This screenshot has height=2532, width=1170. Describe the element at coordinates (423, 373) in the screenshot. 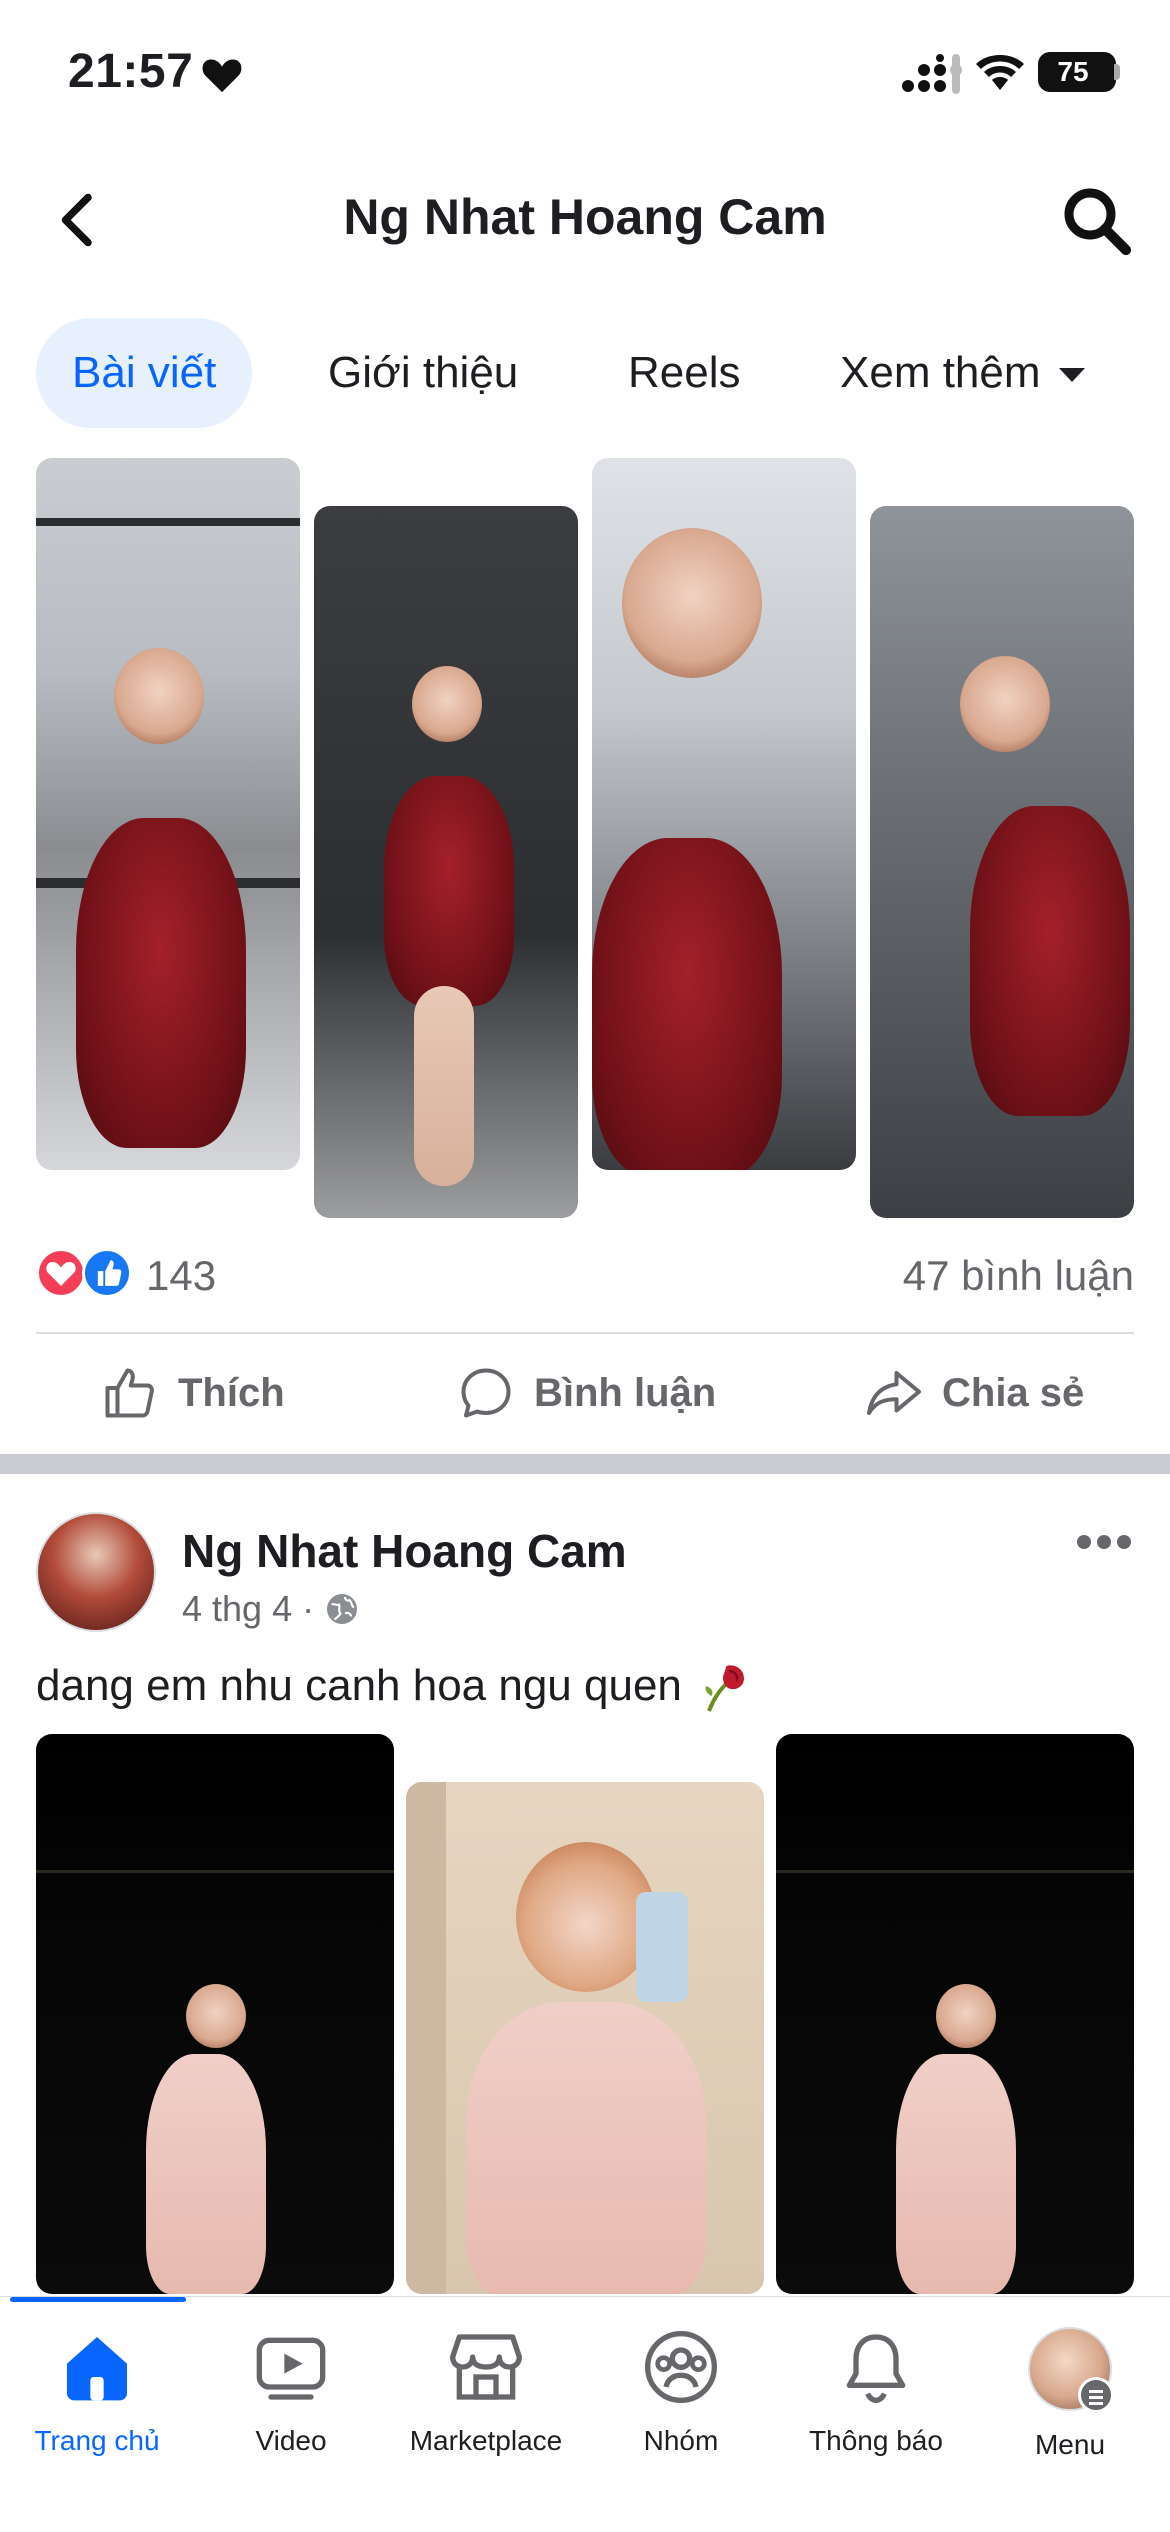

I see `tab-gioi-thieu: Giới thiệu` at that location.